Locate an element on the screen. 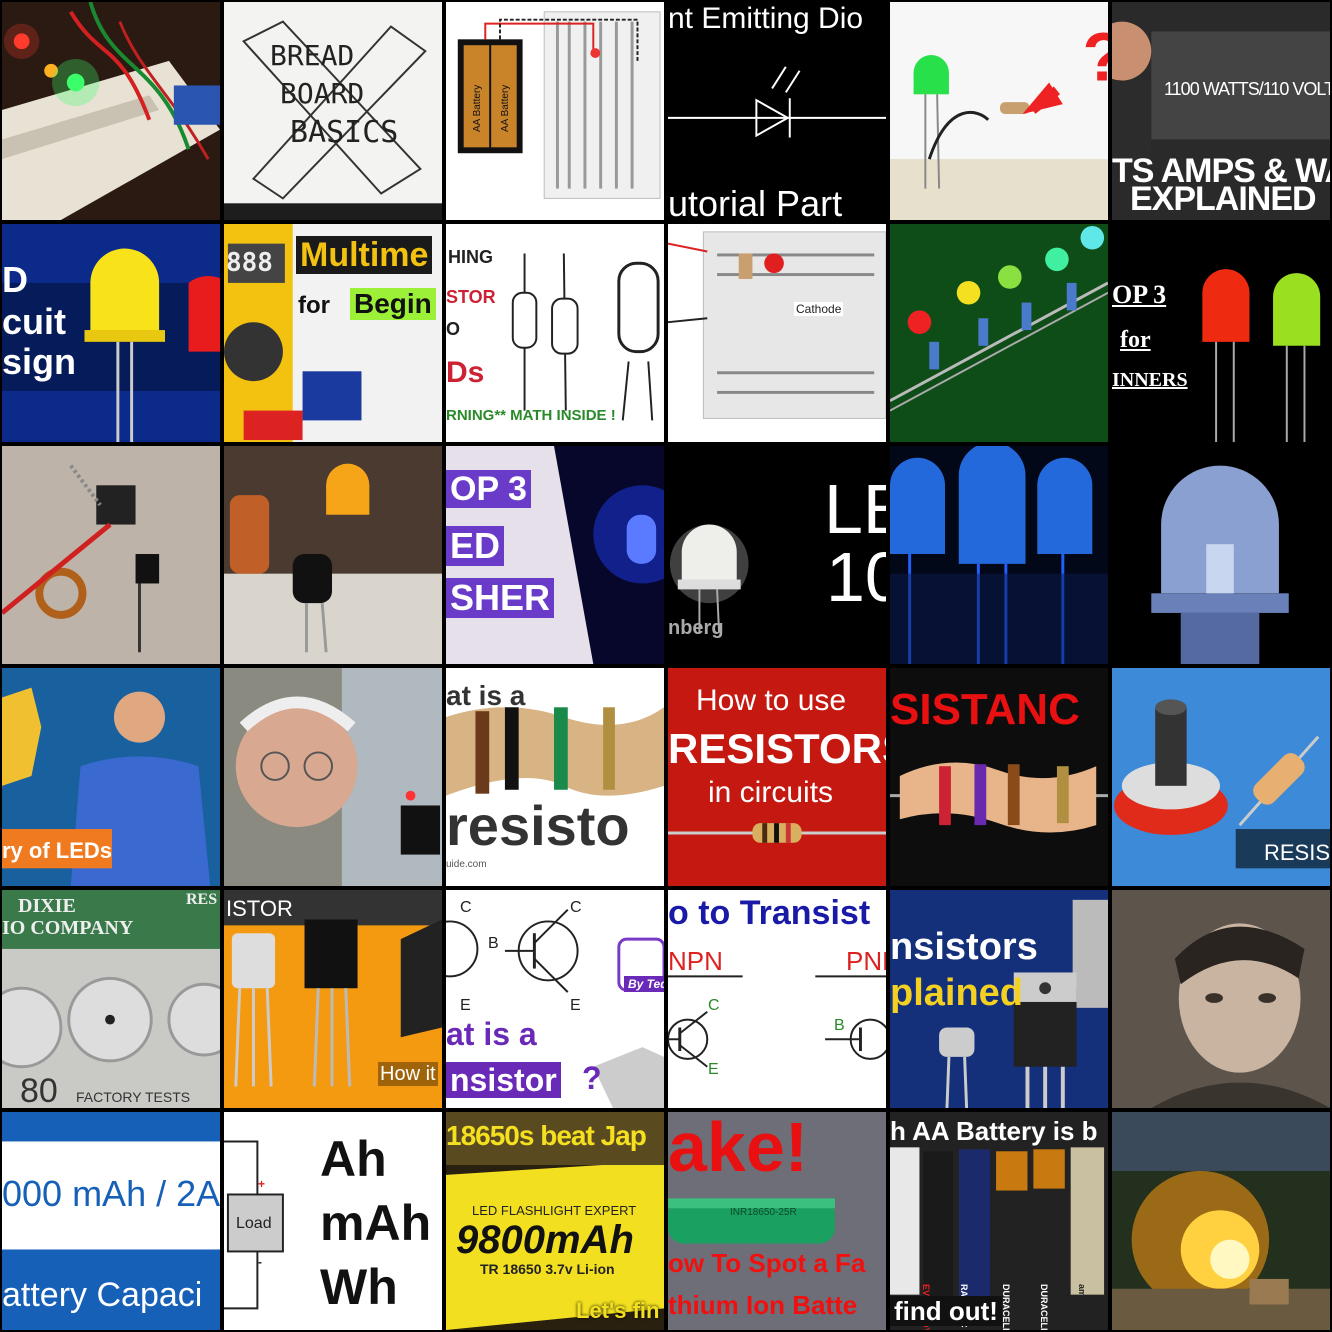 The image size is (1332, 1332). thumbnail-led-tutorial: nt Emitting Dio utorial Part is located at coordinates (777, 111).